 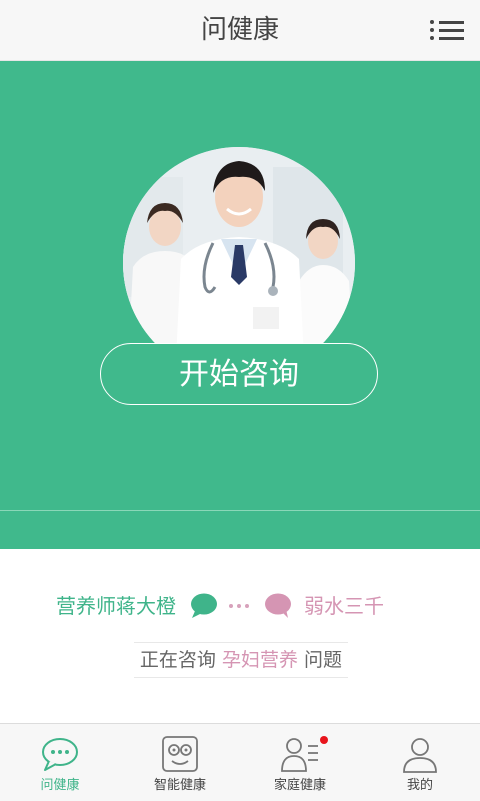 I want to click on tab-label: 家庭健康, so click(x=299, y=785).